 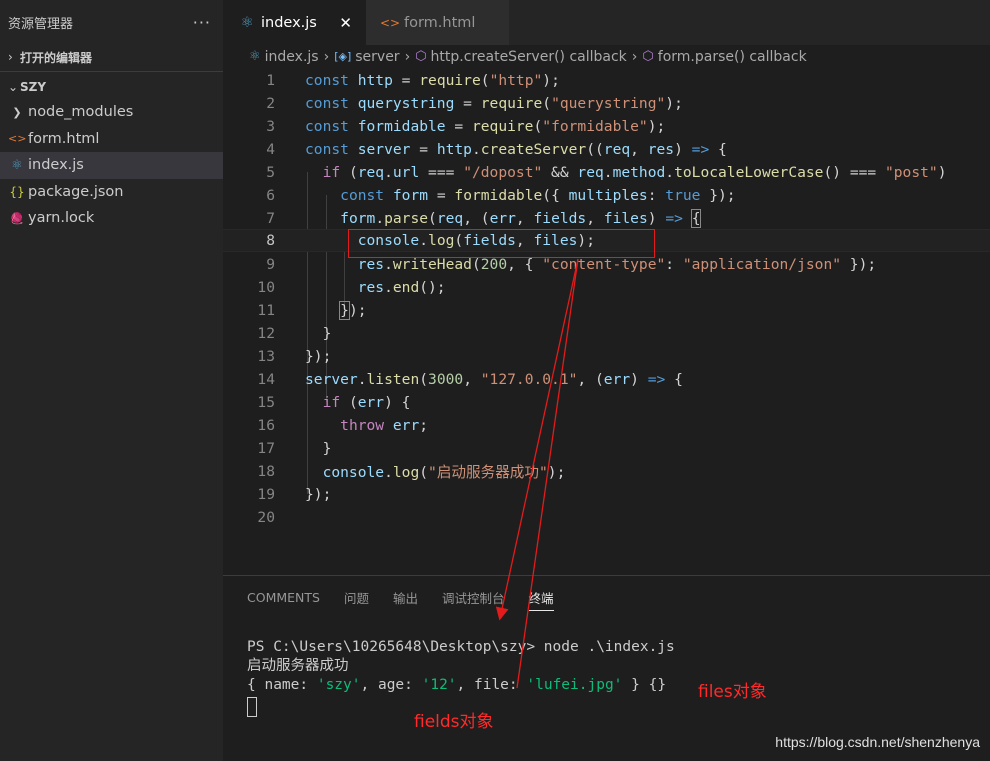 I want to click on code-line: 13});, so click(x=606, y=356).